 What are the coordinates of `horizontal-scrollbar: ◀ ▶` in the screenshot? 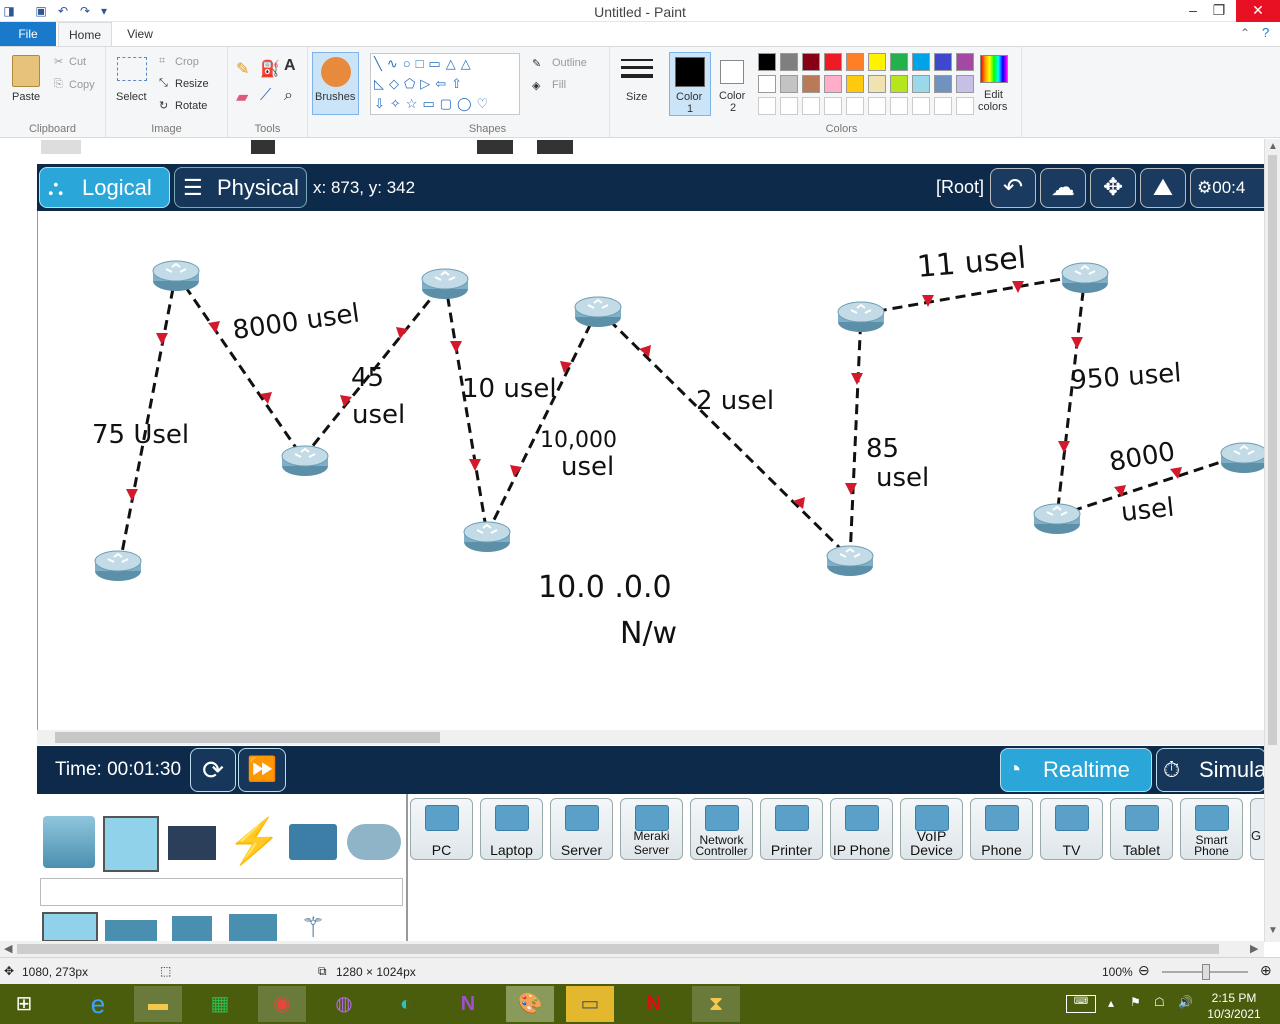 It's located at (632, 949).